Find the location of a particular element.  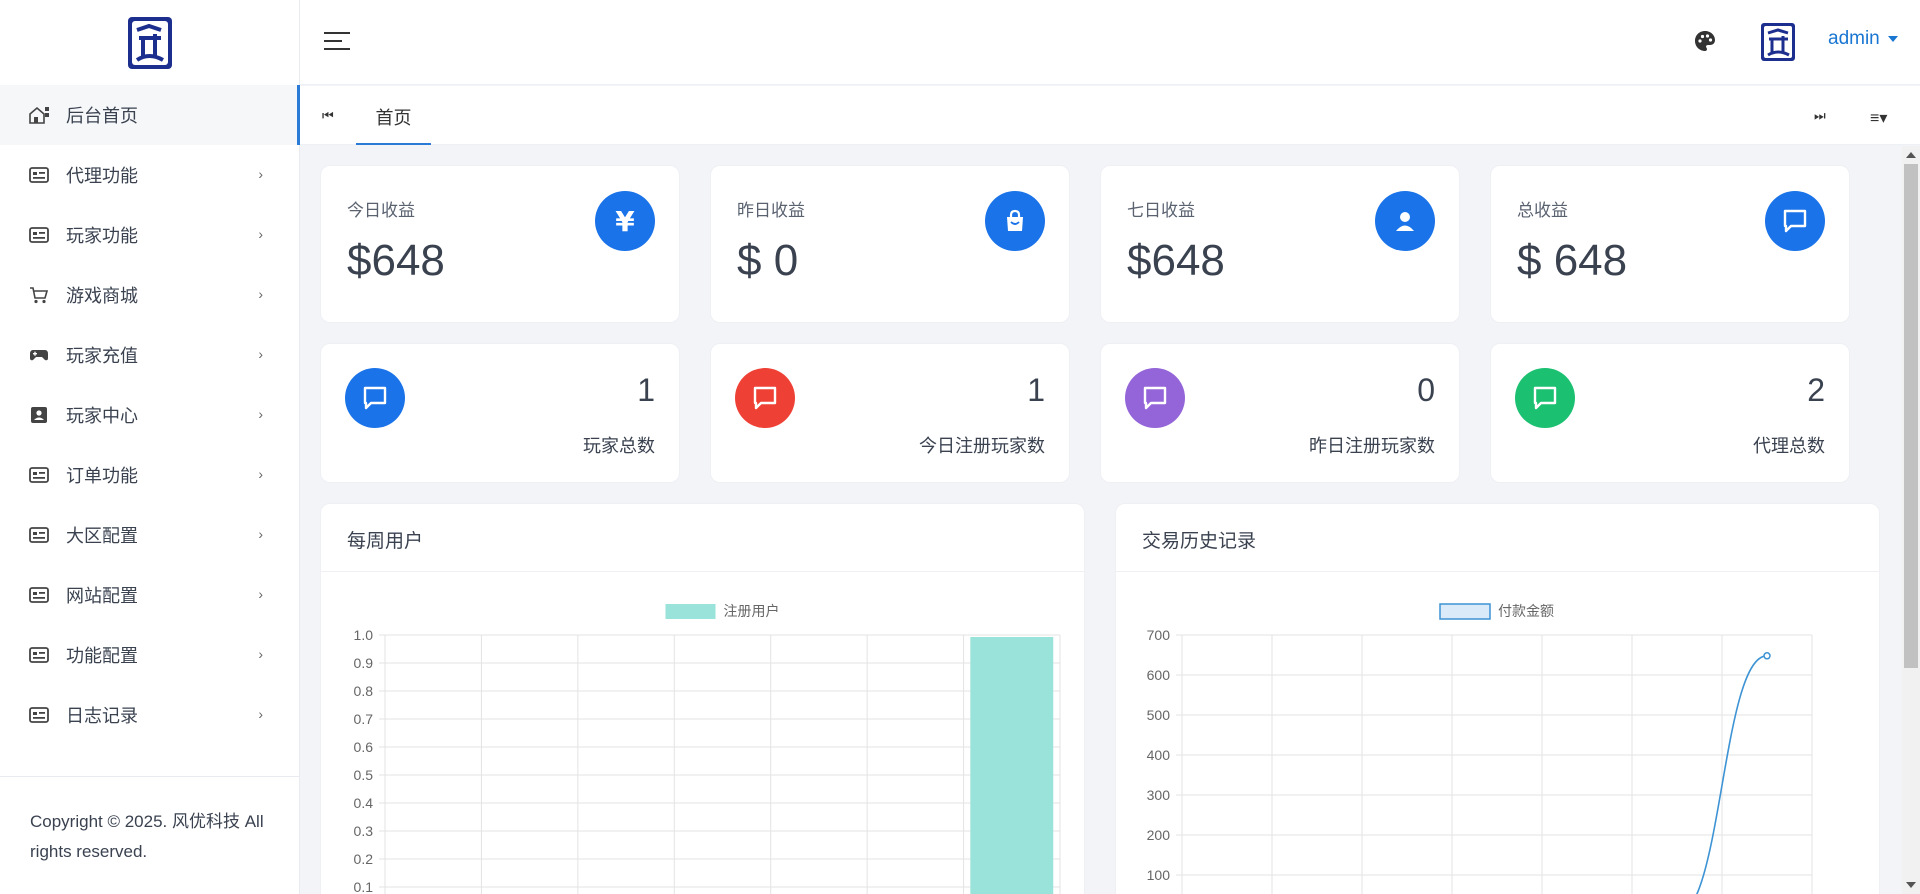

user-icon is located at coordinates (1405, 221).